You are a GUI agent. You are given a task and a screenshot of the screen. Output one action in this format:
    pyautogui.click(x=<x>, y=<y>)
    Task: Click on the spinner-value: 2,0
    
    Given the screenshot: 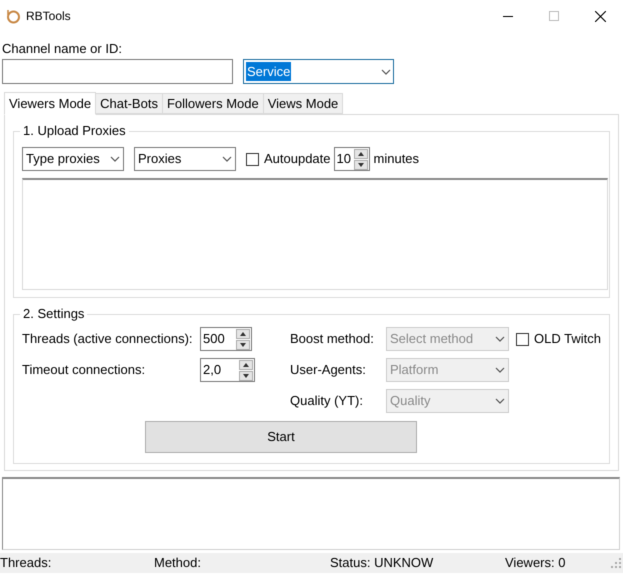 What is the action you would take?
    pyautogui.click(x=212, y=370)
    